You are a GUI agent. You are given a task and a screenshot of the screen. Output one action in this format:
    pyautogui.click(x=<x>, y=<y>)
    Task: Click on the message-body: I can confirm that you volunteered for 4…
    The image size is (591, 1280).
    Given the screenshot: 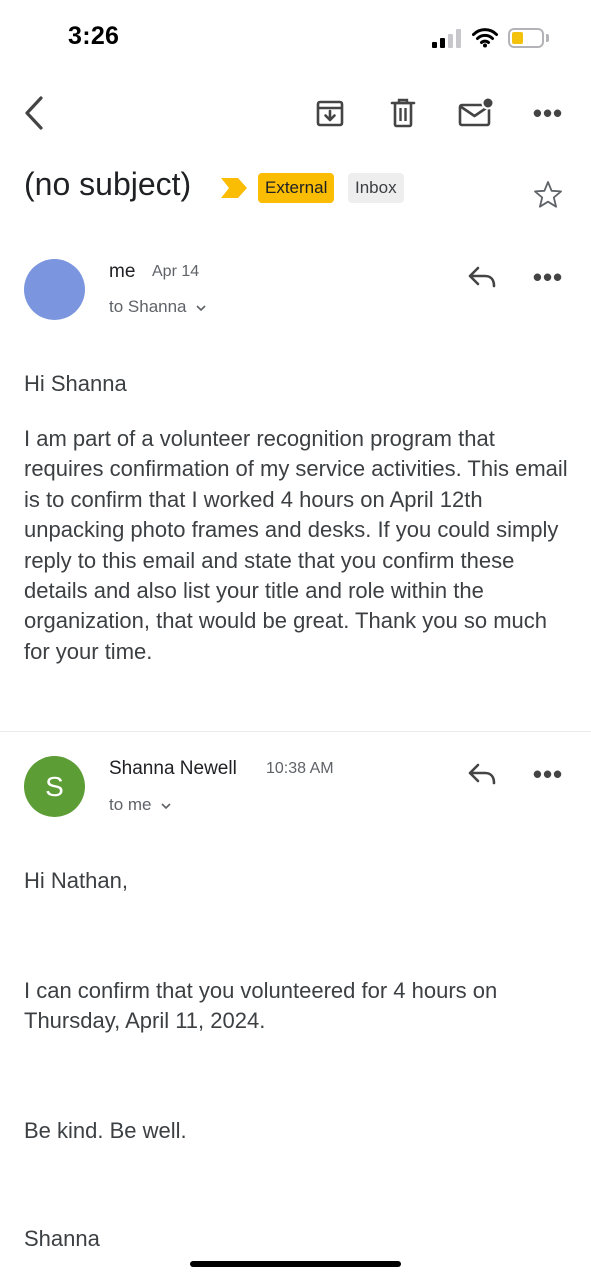 What is the action you would take?
    pyautogui.click(x=261, y=1006)
    